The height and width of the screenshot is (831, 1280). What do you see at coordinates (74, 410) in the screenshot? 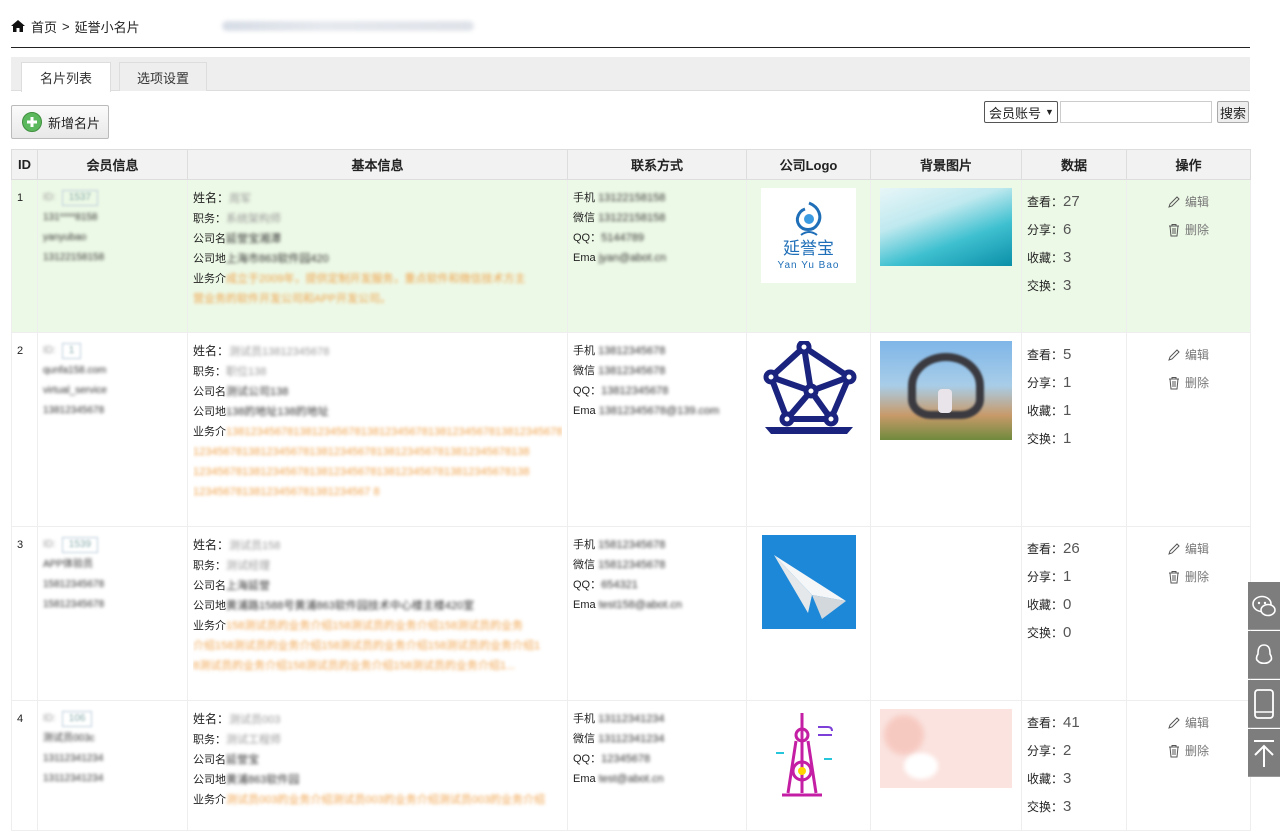
I see `member-phone: 13812345678` at bounding box center [74, 410].